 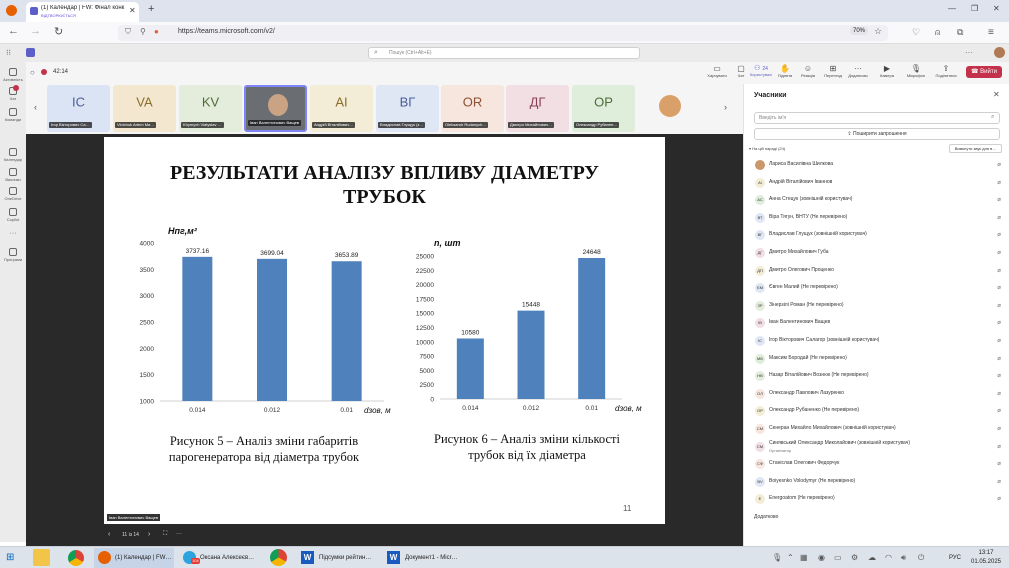 I want to click on rail-calls: Виклики, so click(x=13, y=175).